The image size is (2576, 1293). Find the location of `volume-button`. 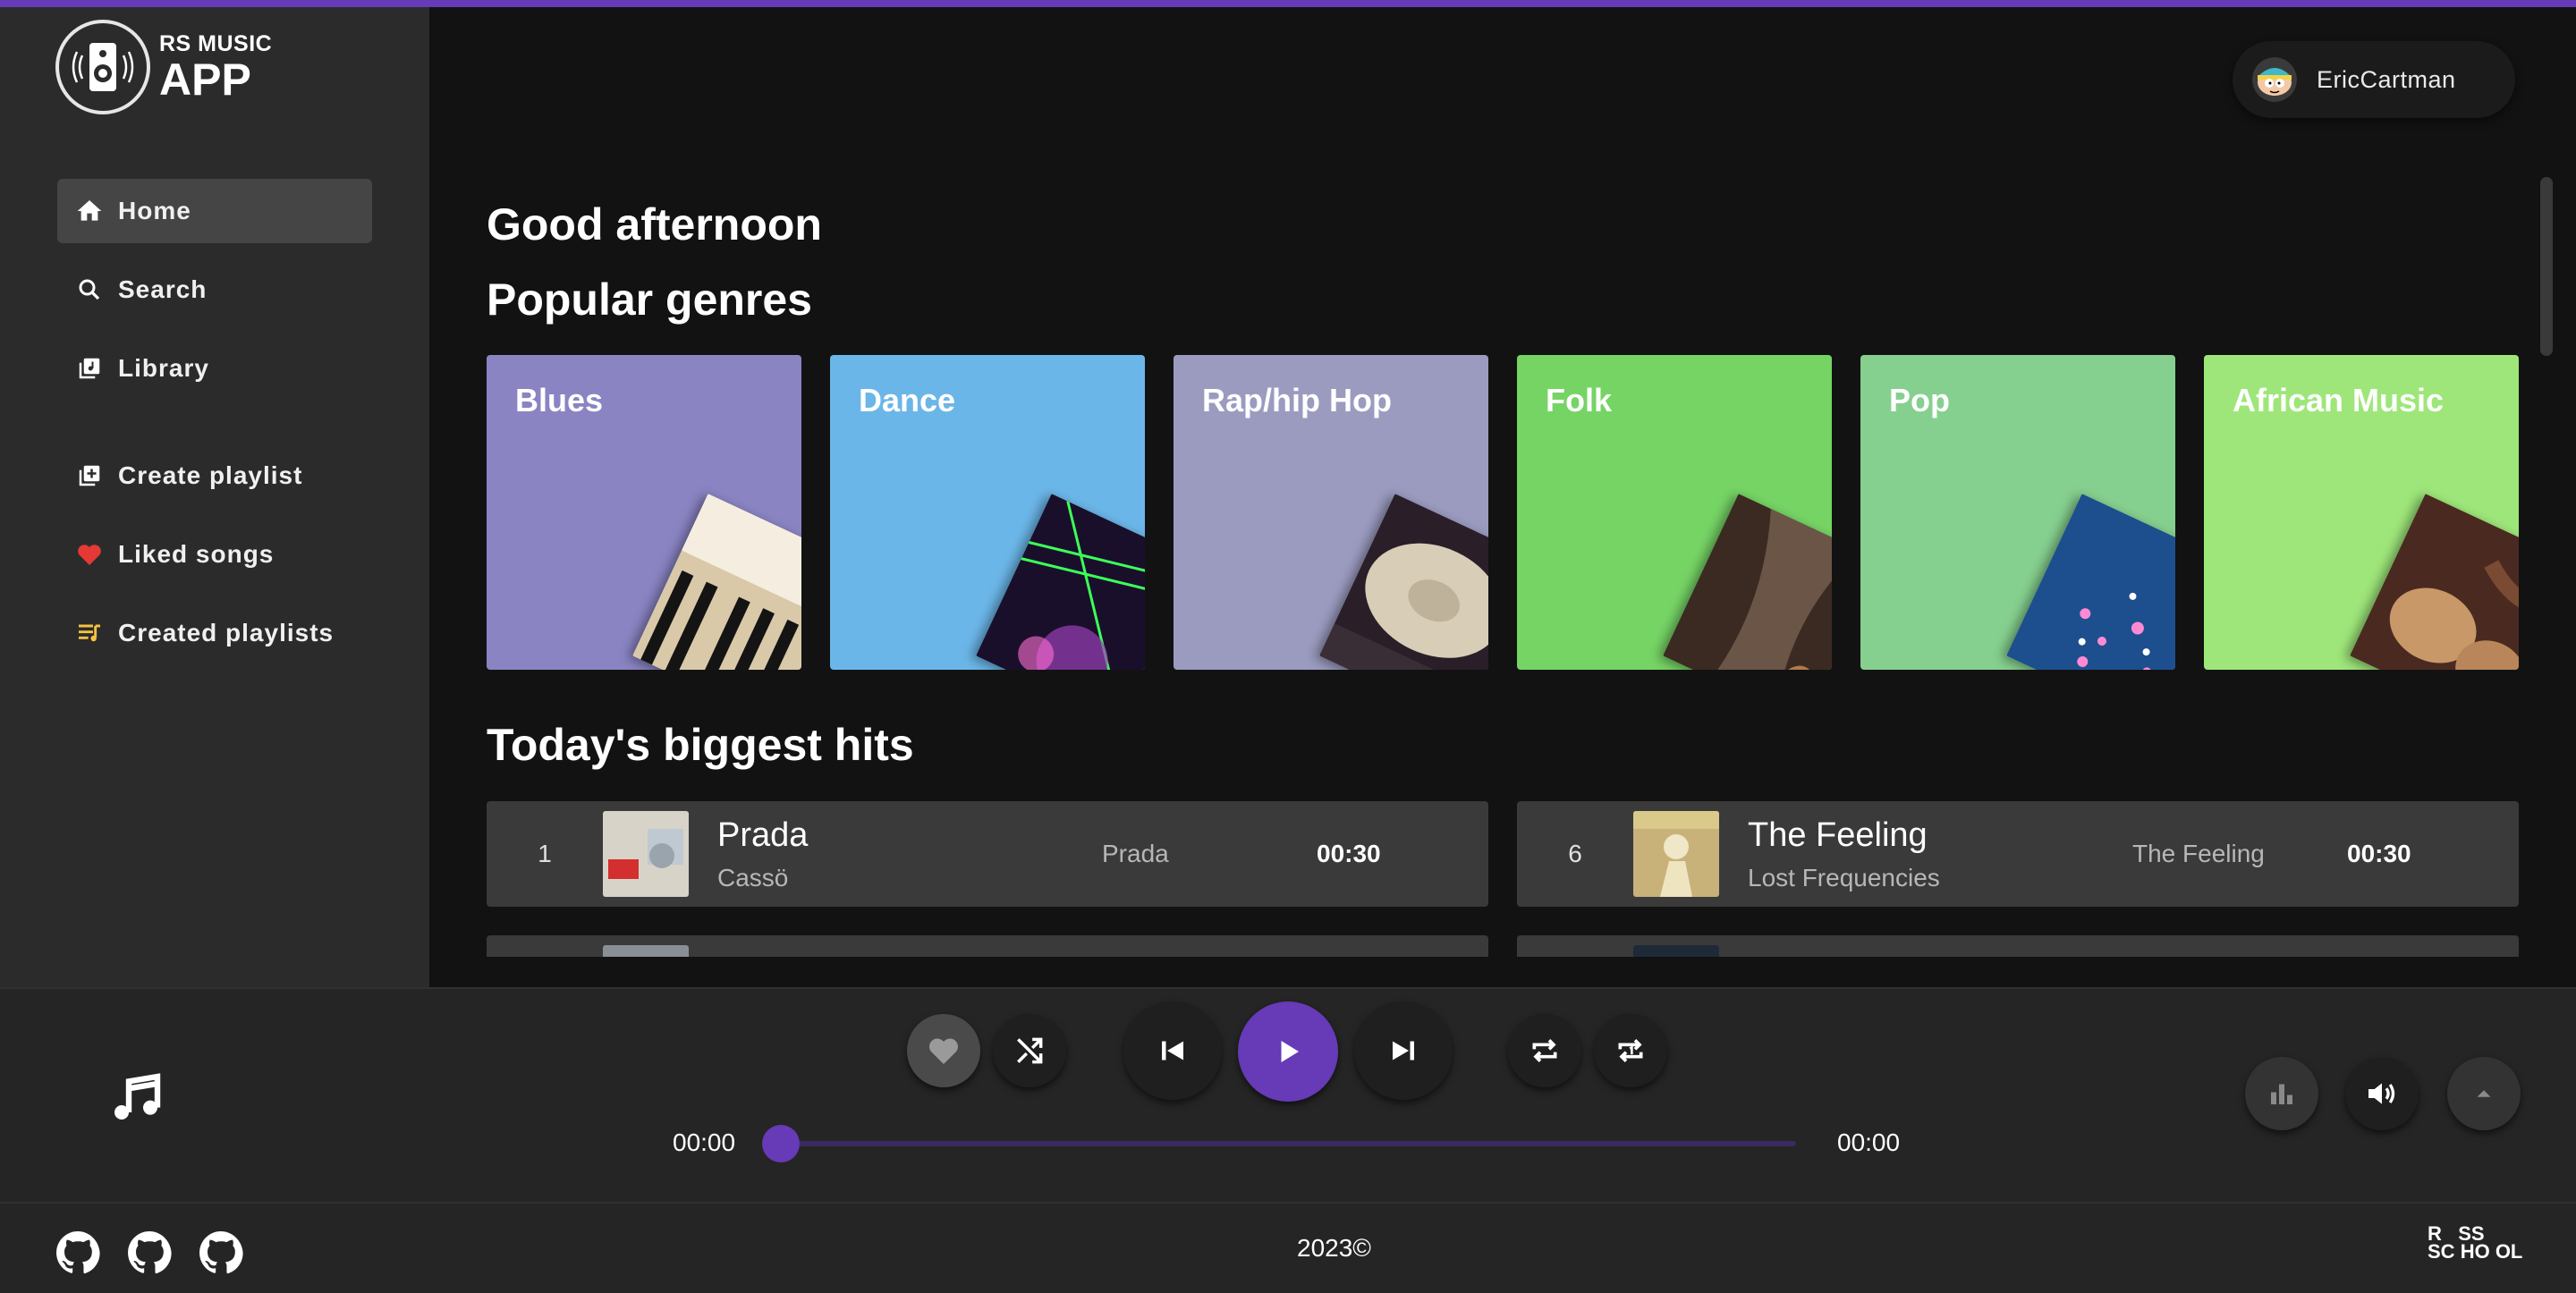

volume-button is located at coordinates (2382, 1093).